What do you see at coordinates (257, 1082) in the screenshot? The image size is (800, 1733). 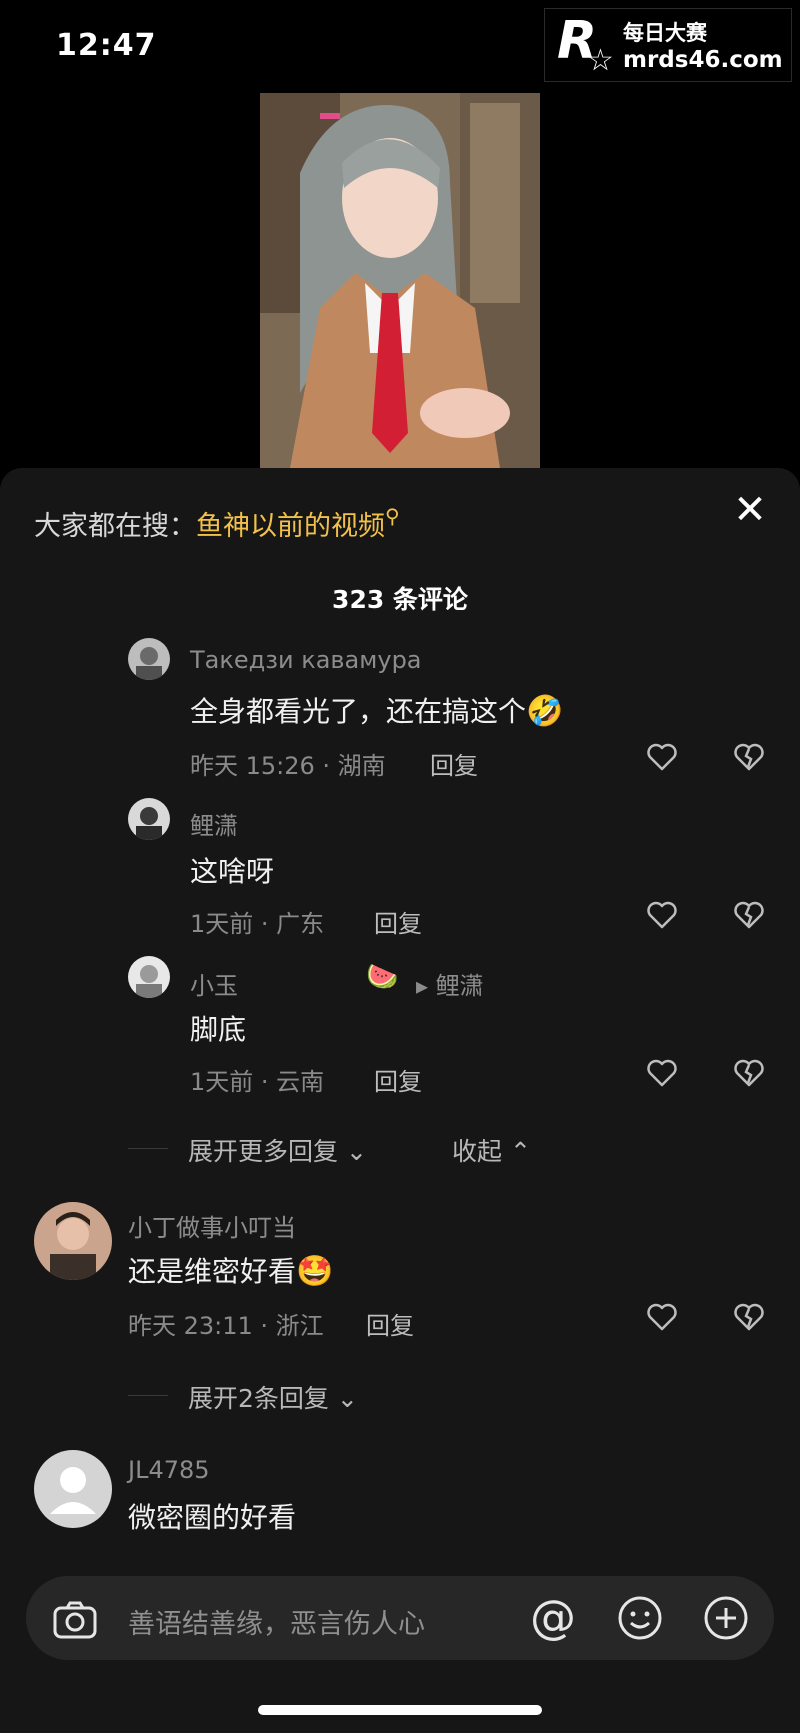 I see `comment-meta: 1天前 · 云南` at bounding box center [257, 1082].